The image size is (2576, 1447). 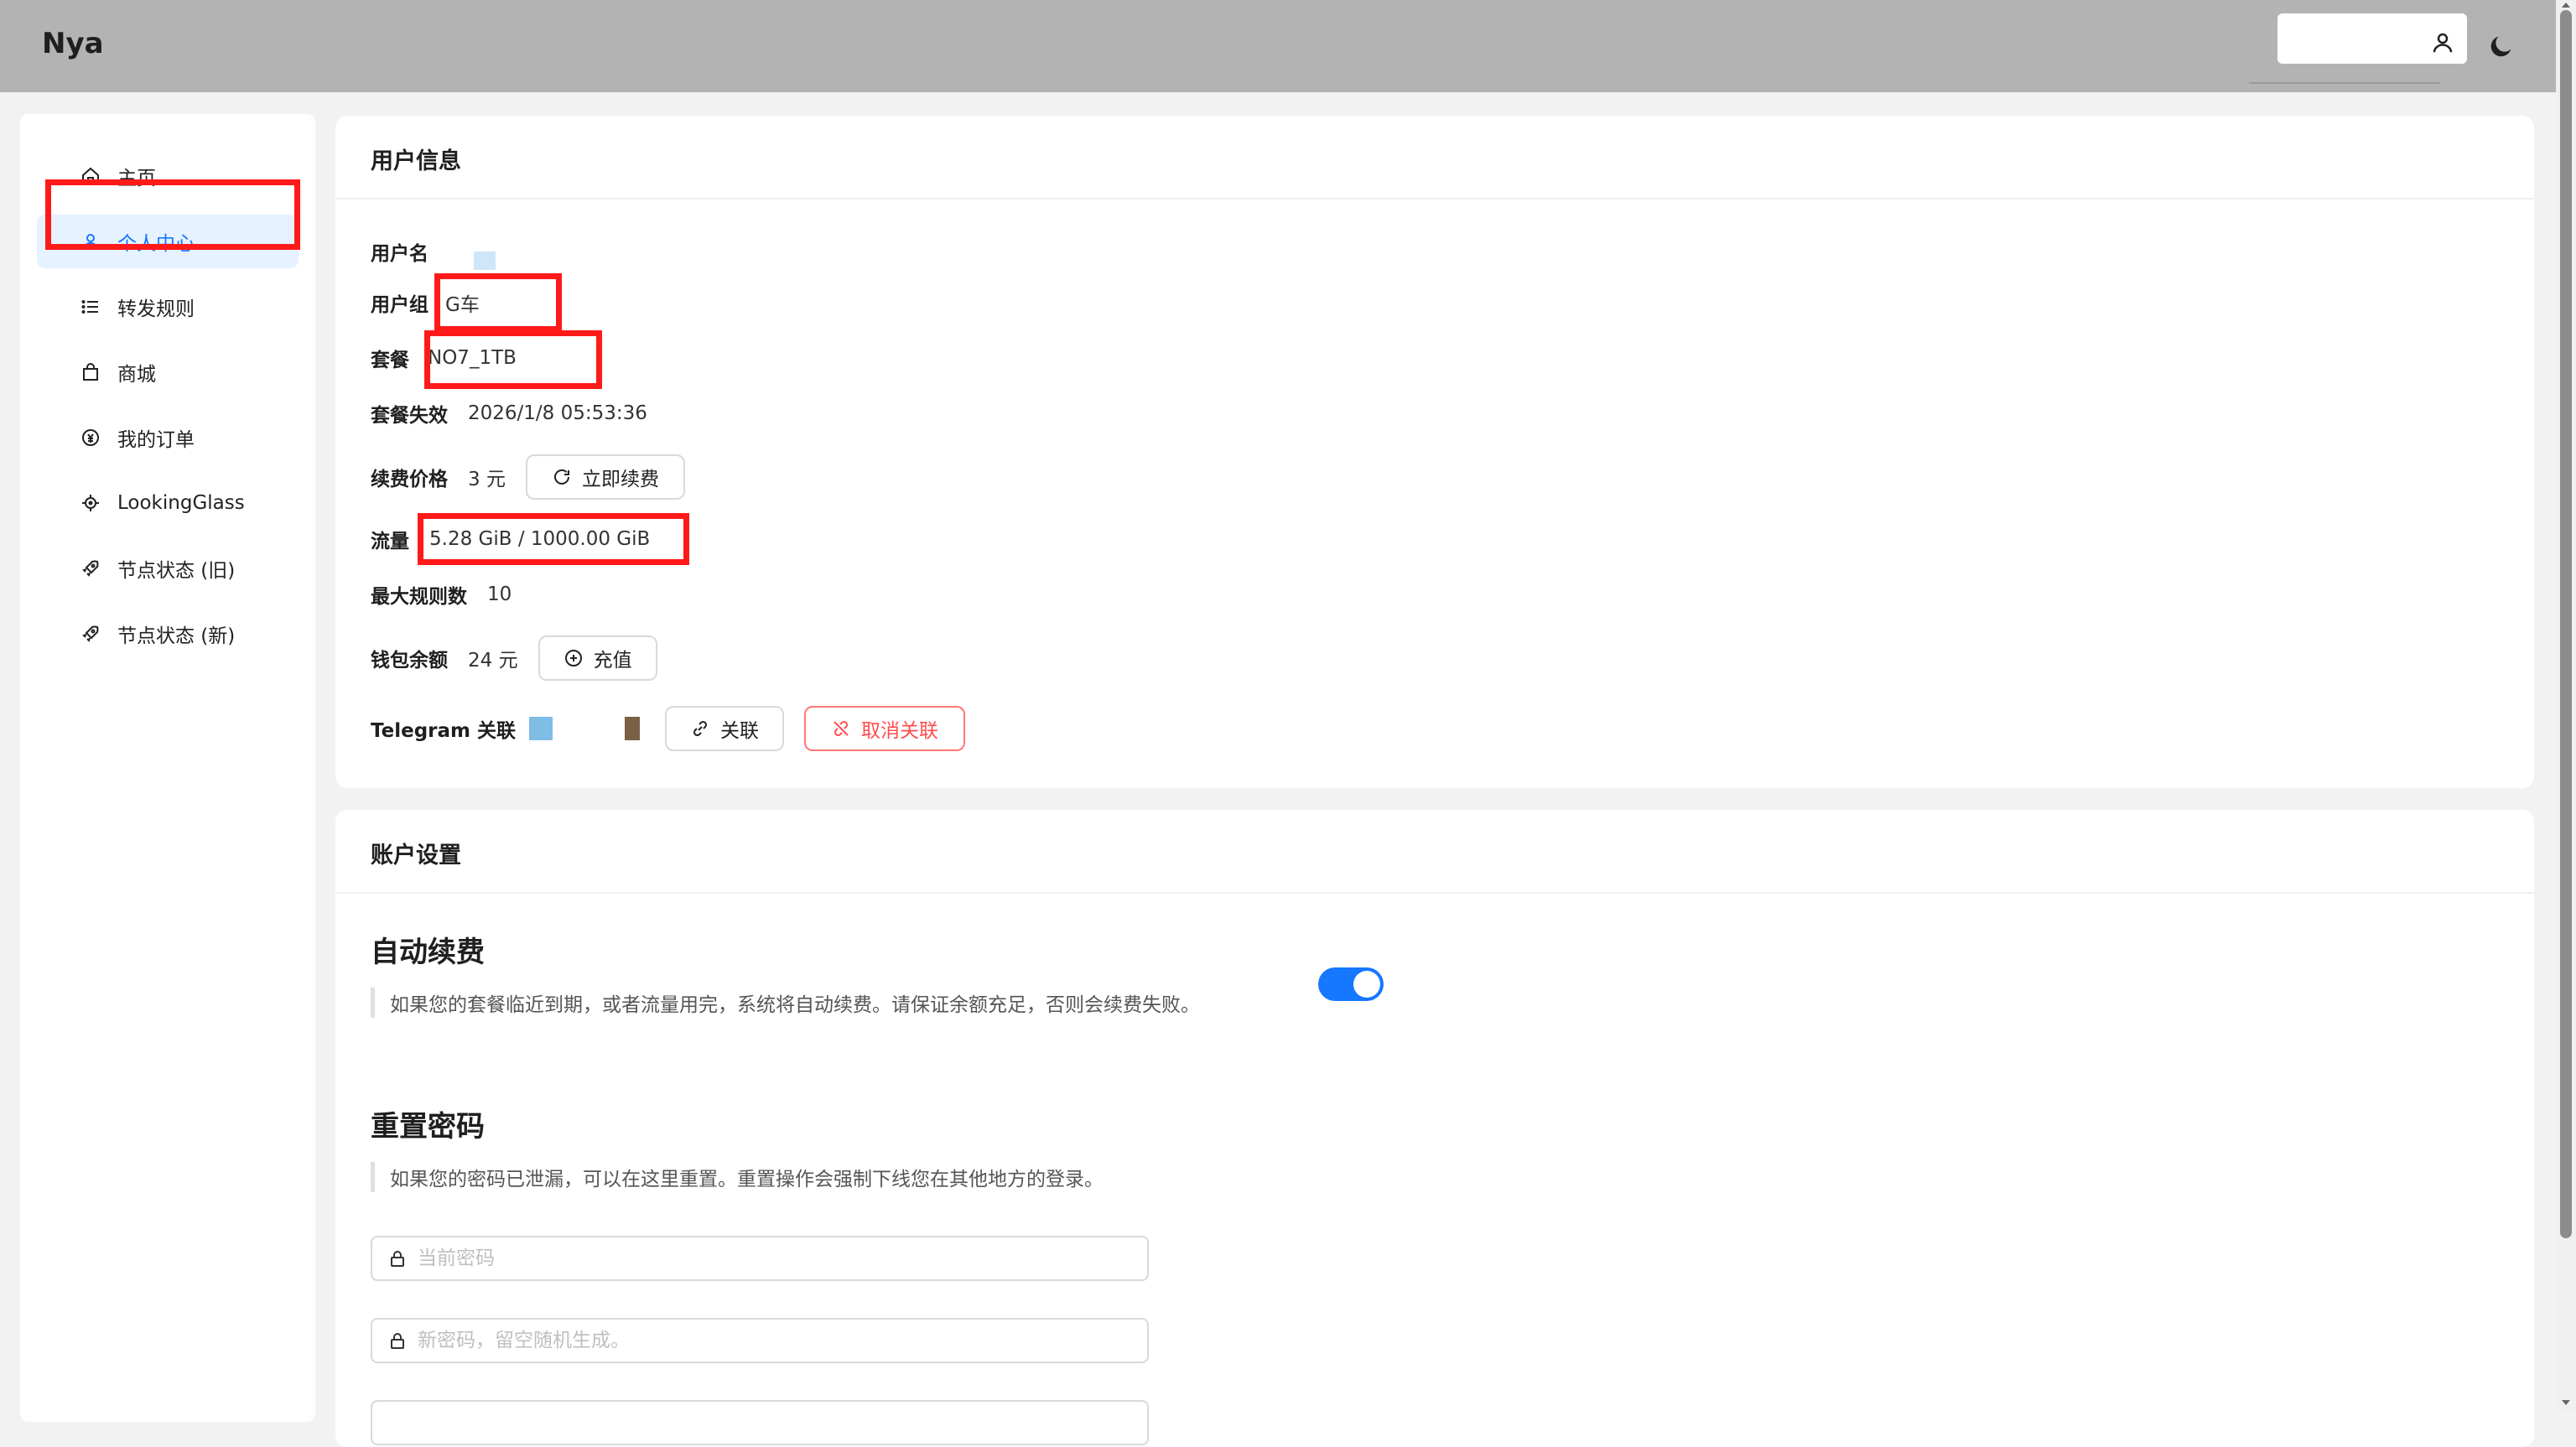 What do you see at coordinates (428, 1127) in the screenshot?
I see `reset-password-title: 重置密码` at bounding box center [428, 1127].